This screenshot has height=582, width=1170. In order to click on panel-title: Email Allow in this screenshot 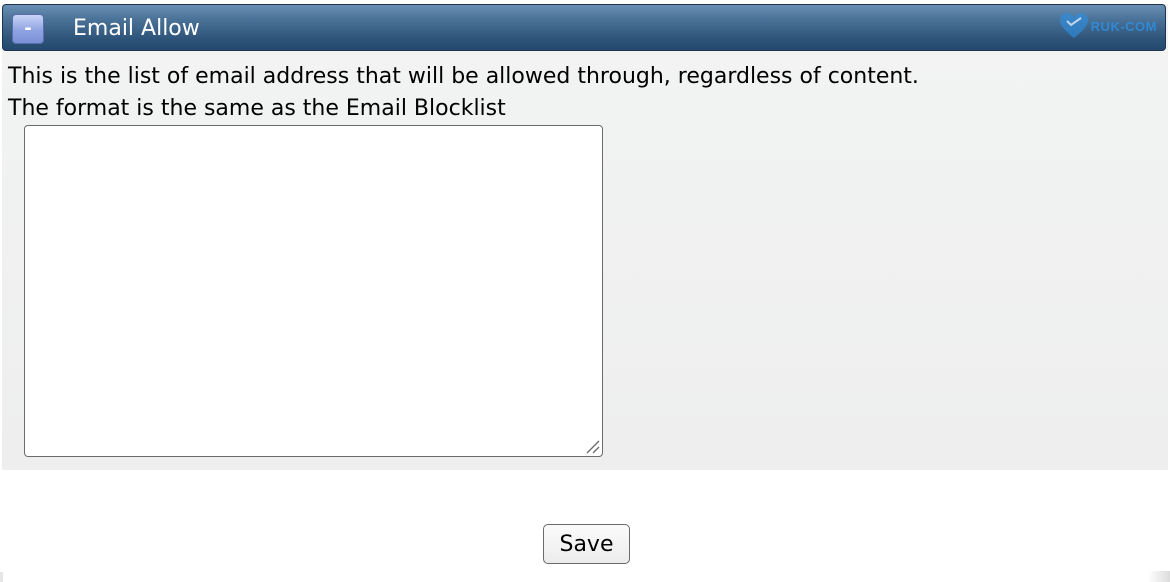, I will do `click(136, 28)`.